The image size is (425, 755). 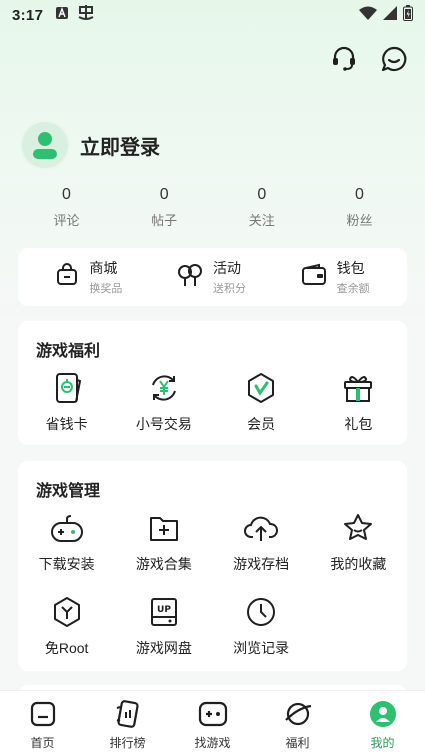 I want to click on star-icon, so click(x=358, y=528).